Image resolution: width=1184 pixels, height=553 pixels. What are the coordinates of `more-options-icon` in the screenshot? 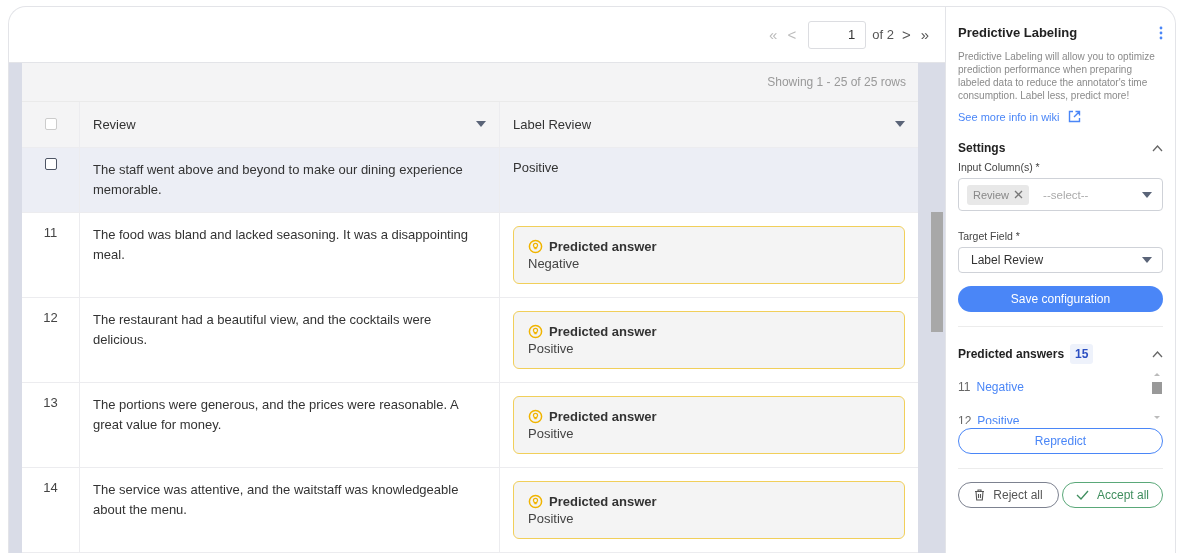 It's located at (1161, 32).